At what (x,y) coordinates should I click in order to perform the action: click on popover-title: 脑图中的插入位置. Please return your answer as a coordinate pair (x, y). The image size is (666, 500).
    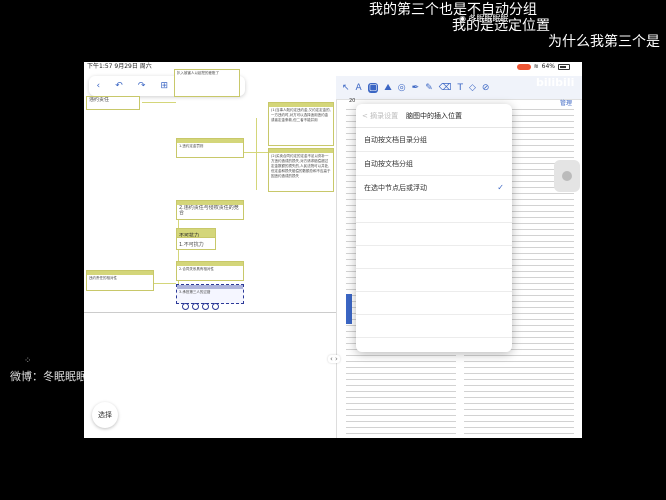
    Looking at the image, I should click on (434, 116).